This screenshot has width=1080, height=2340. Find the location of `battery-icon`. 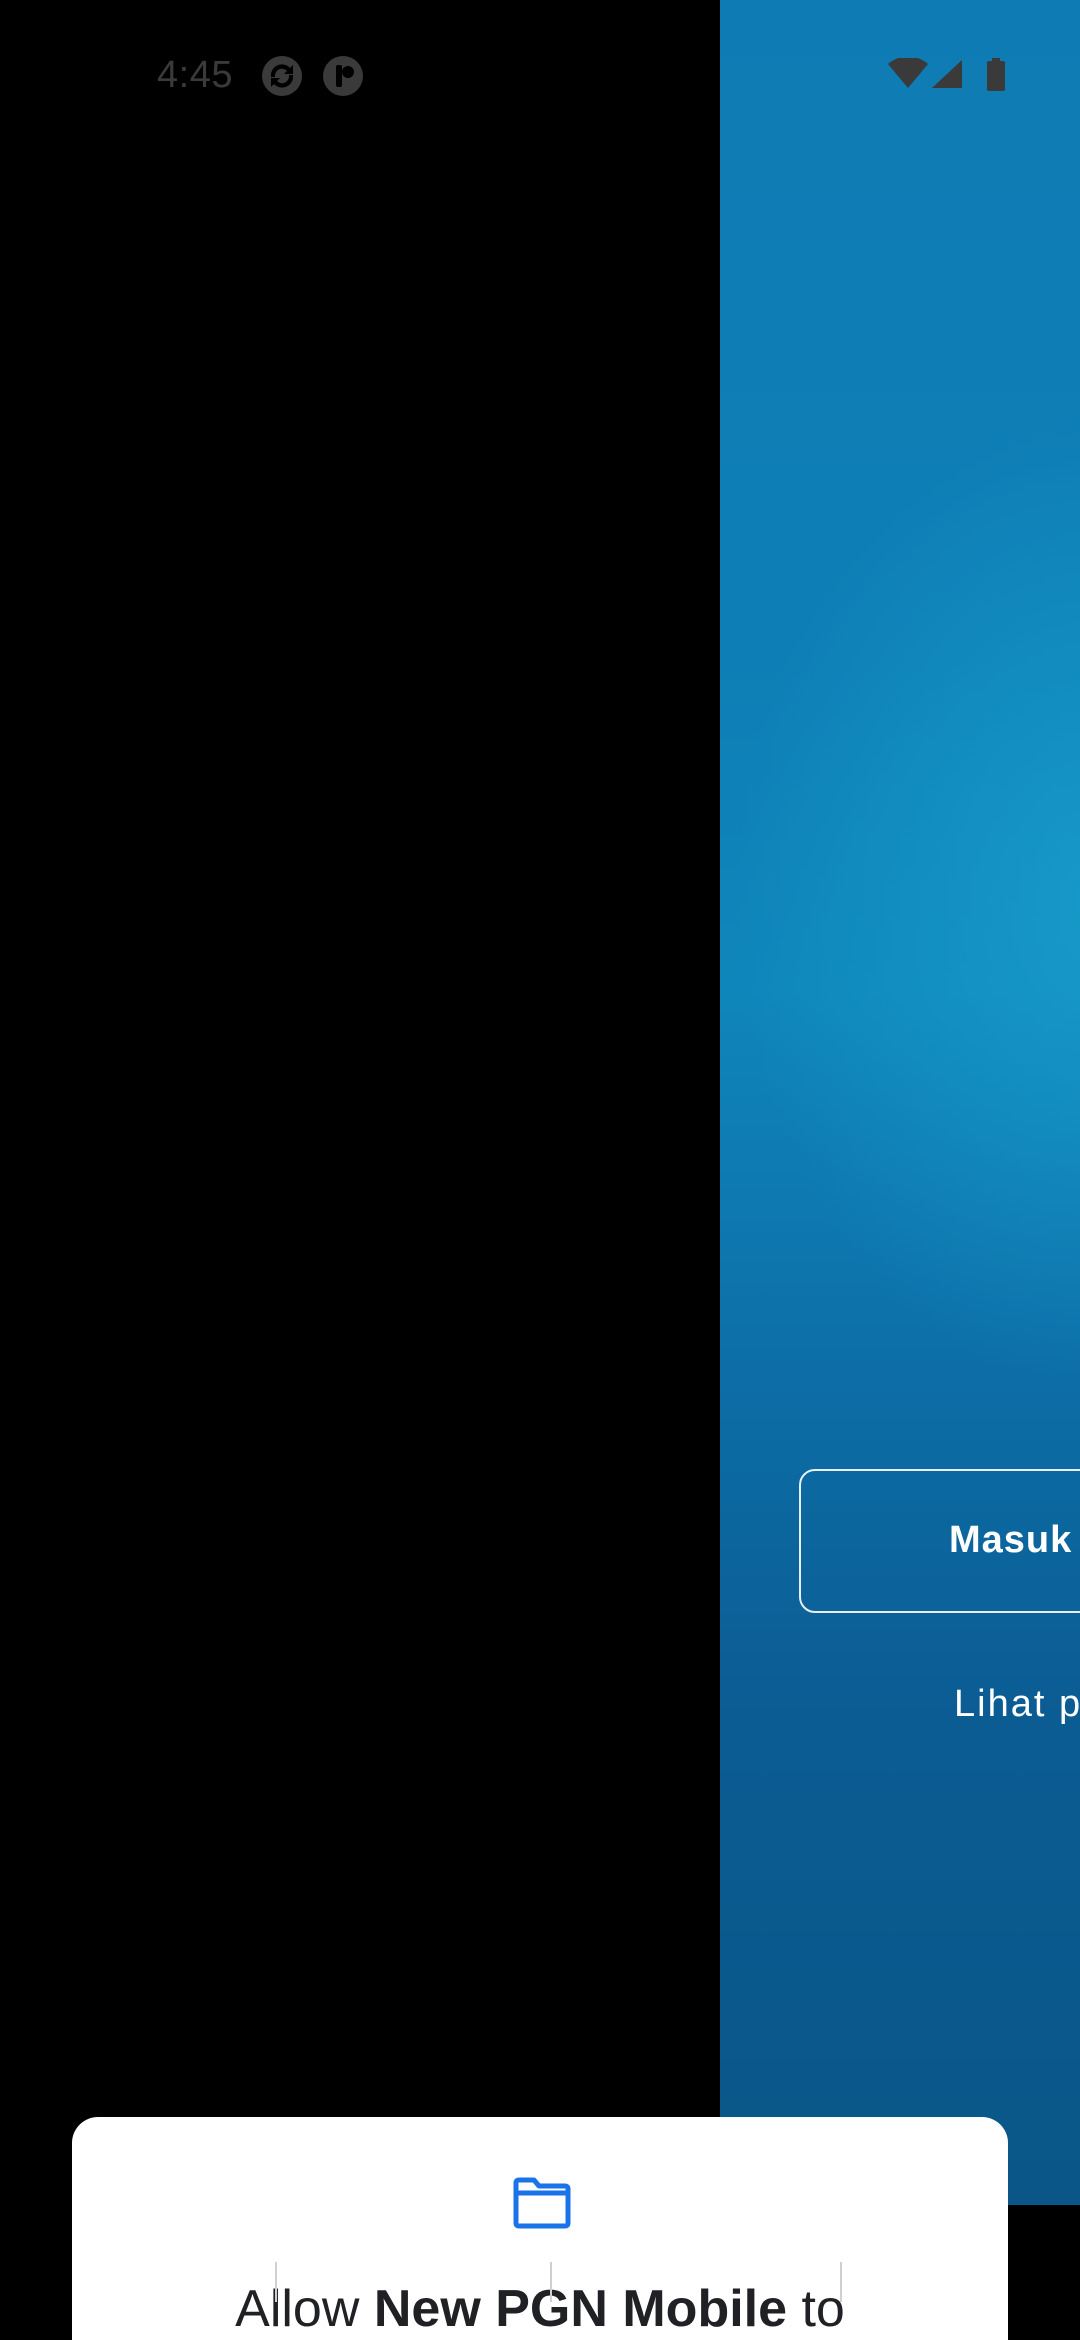

battery-icon is located at coordinates (996, 77).